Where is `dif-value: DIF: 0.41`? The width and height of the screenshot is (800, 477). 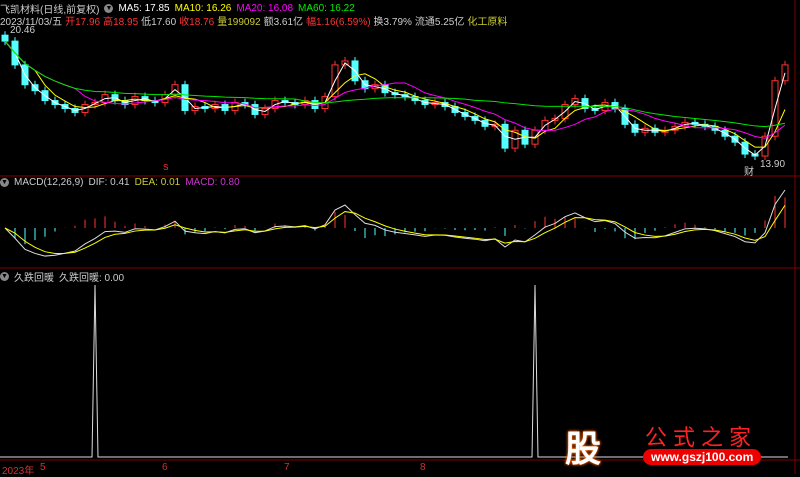
dif-value: DIF: 0.41 is located at coordinates (109, 182).